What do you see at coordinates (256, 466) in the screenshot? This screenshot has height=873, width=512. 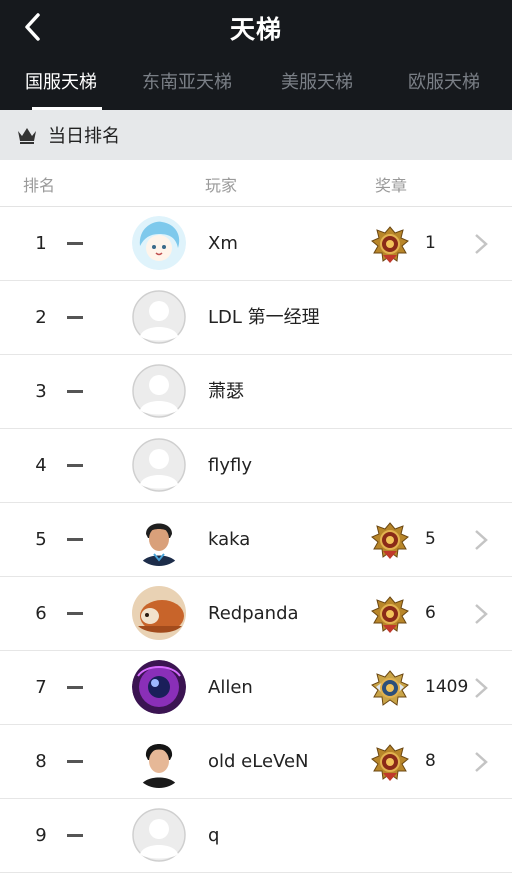 I see `list-item: 4 flyfly` at bounding box center [256, 466].